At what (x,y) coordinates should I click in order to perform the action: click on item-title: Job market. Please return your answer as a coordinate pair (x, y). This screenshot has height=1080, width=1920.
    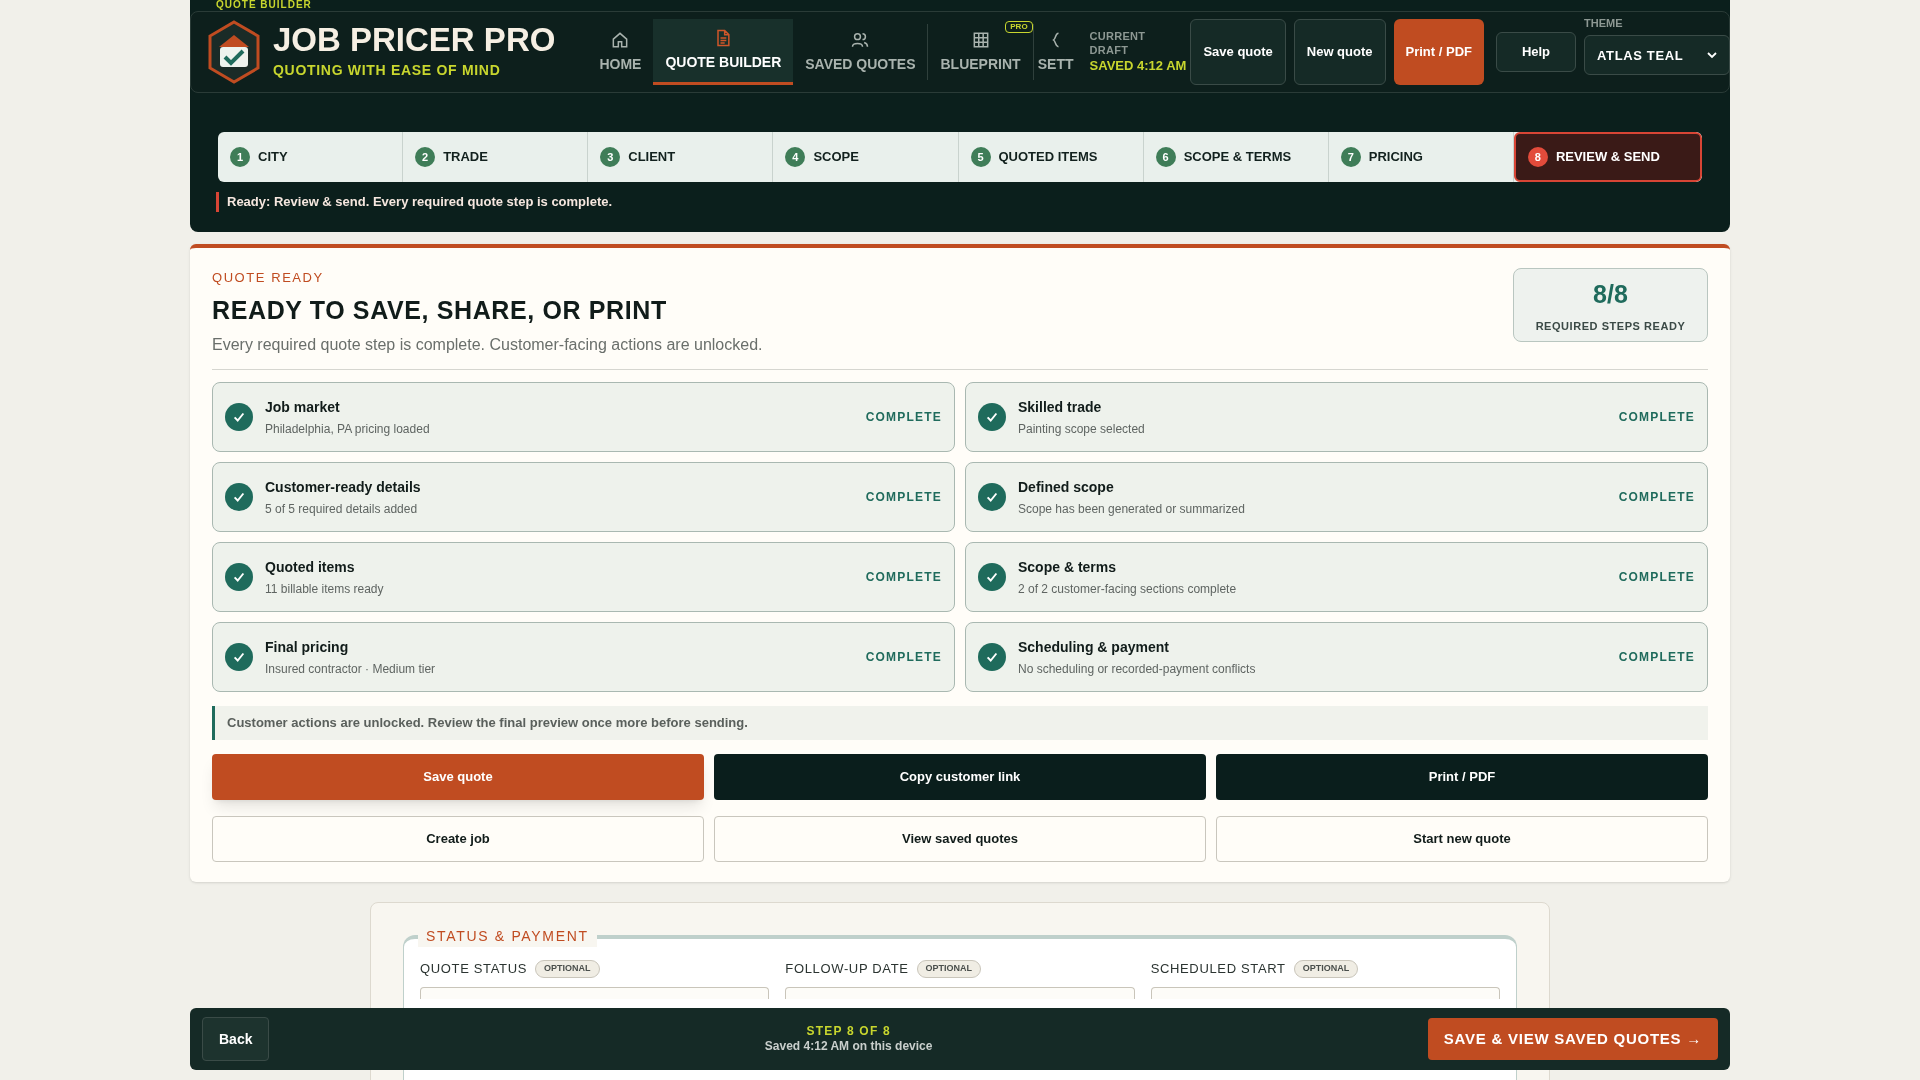
    Looking at the image, I should click on (303, 407).